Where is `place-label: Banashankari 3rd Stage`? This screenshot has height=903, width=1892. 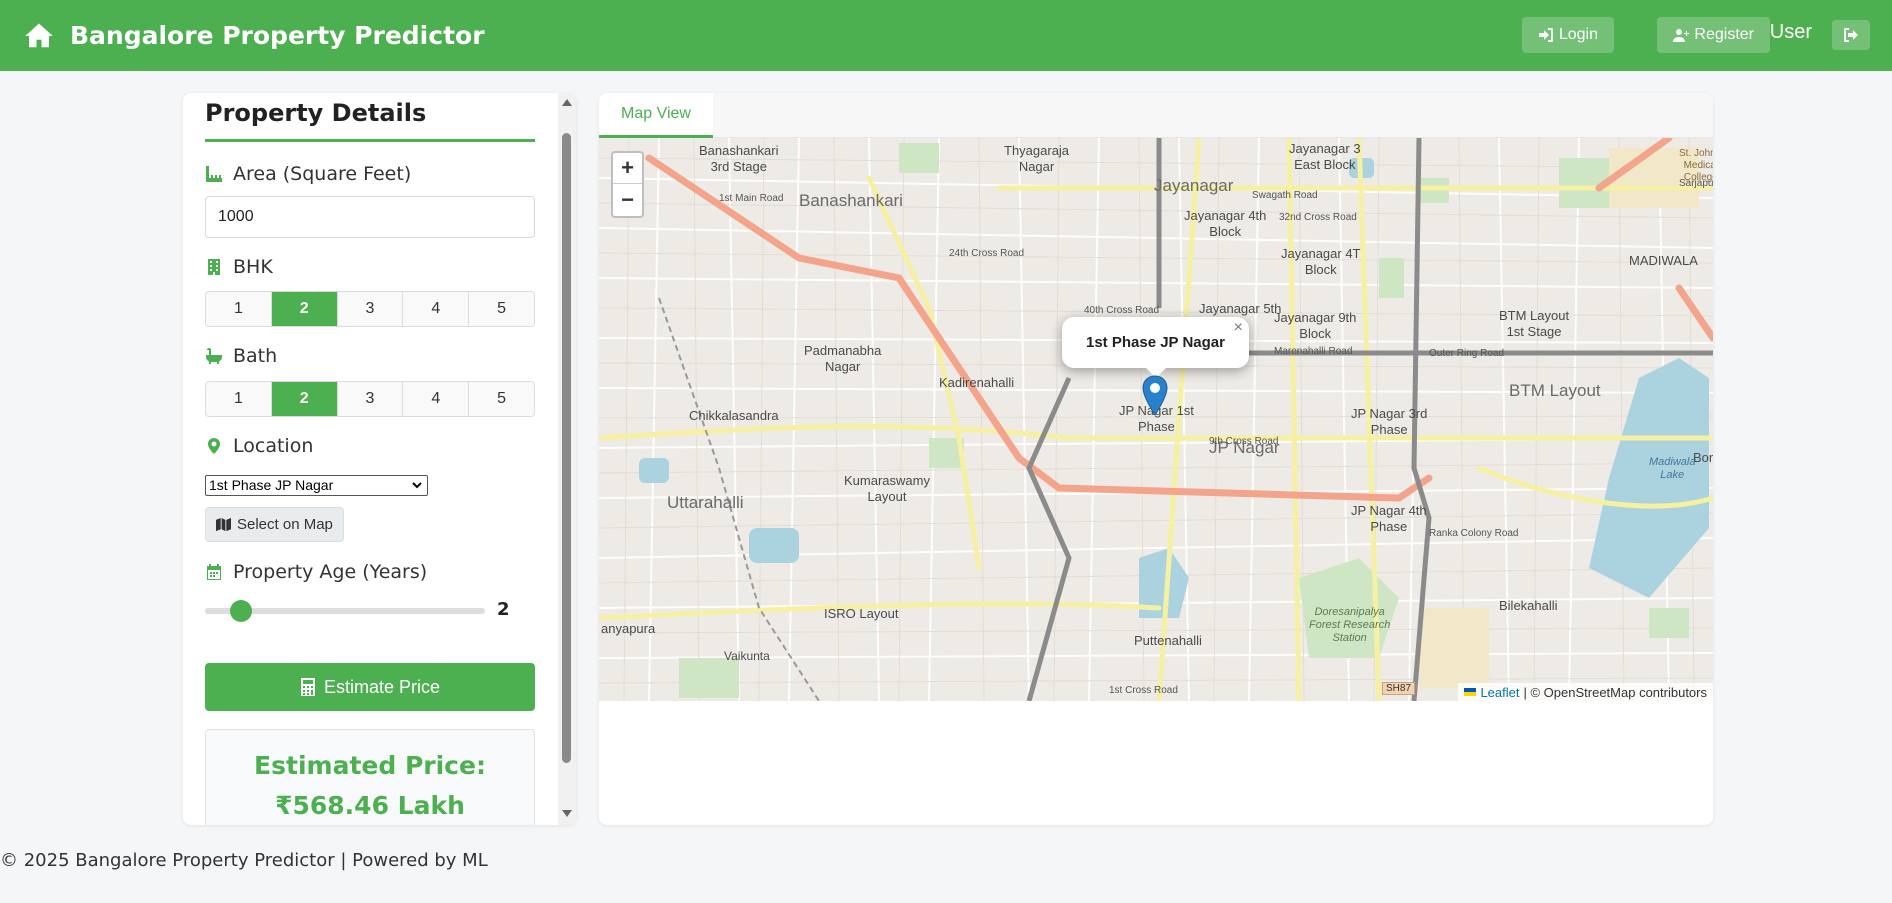
place-label: Banashankari 3rd Stage is located at coordinates (739, 158).